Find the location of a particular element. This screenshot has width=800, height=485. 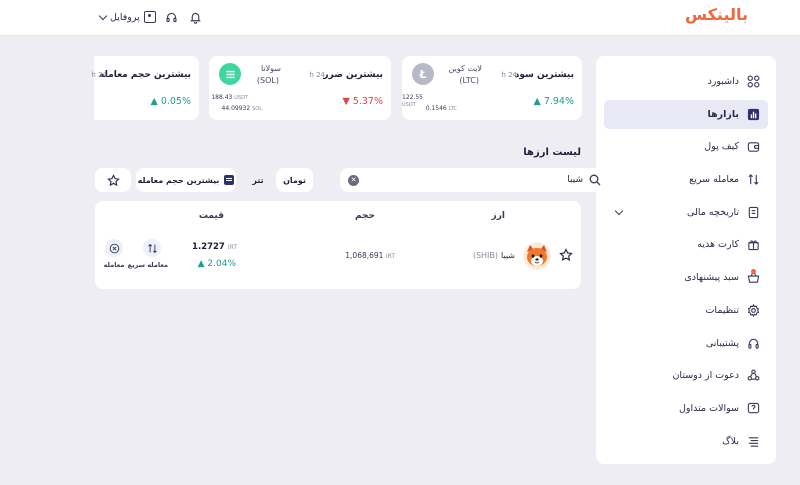

sidebar-item-label: سبد پیشنهادی is located at coordinates (711, 278).